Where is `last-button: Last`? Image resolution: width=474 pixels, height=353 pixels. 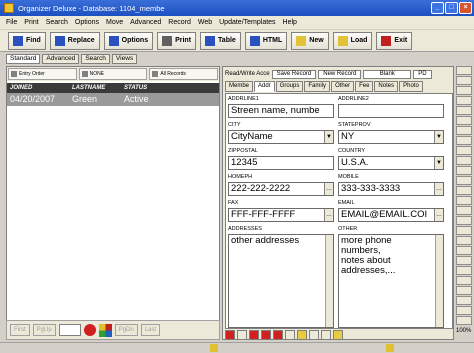
last-button: Last is located at coordinates (150, 330).